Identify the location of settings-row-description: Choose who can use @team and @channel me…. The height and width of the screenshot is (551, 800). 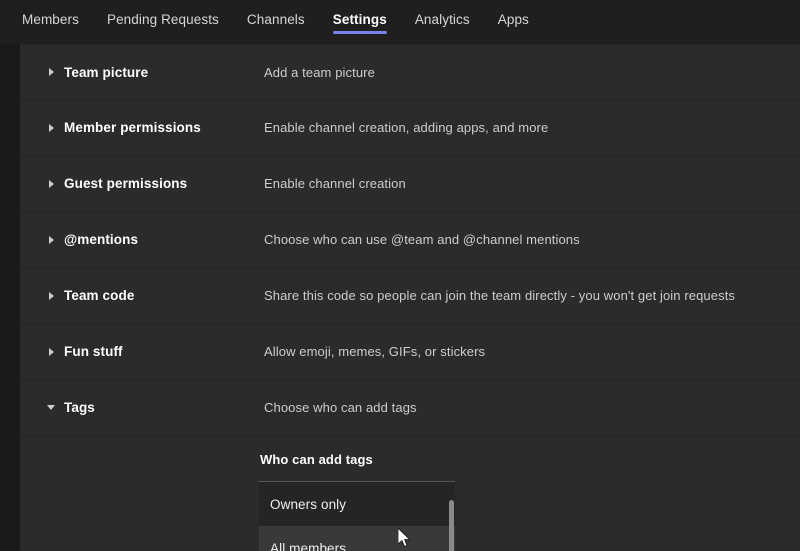
(422, 239).